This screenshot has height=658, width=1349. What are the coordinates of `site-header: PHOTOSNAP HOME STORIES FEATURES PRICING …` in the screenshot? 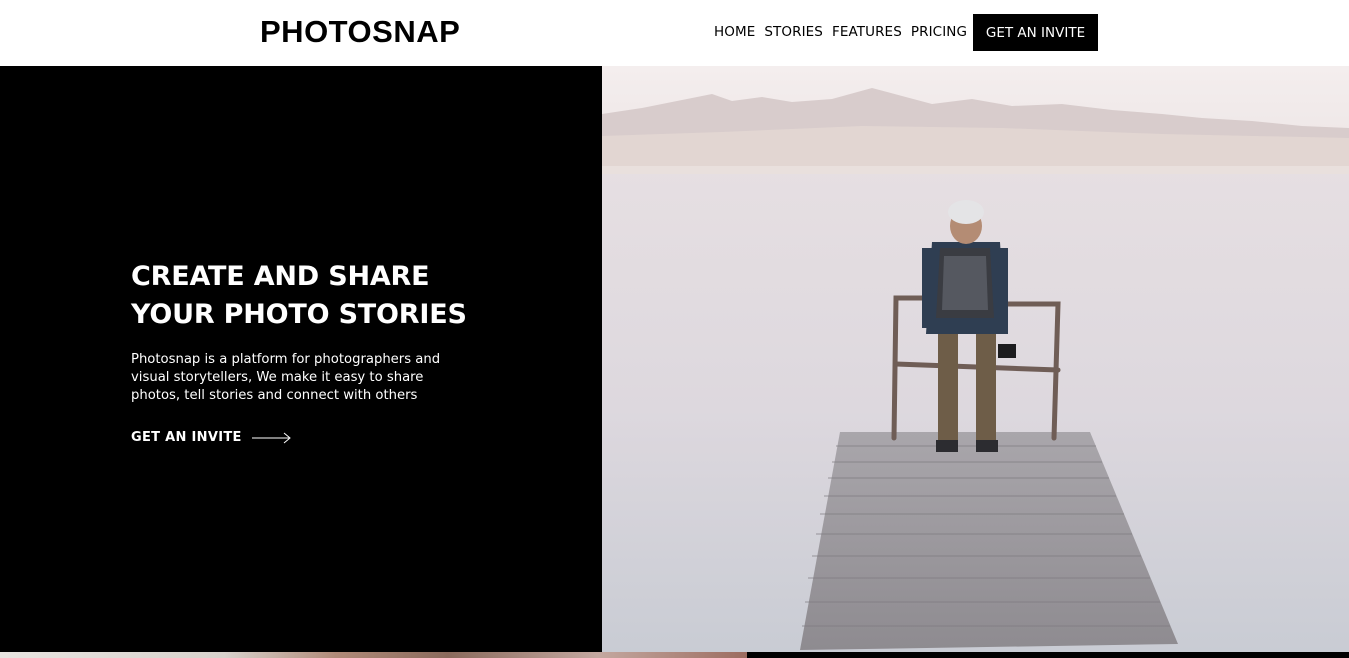 It's located at (674, 33).